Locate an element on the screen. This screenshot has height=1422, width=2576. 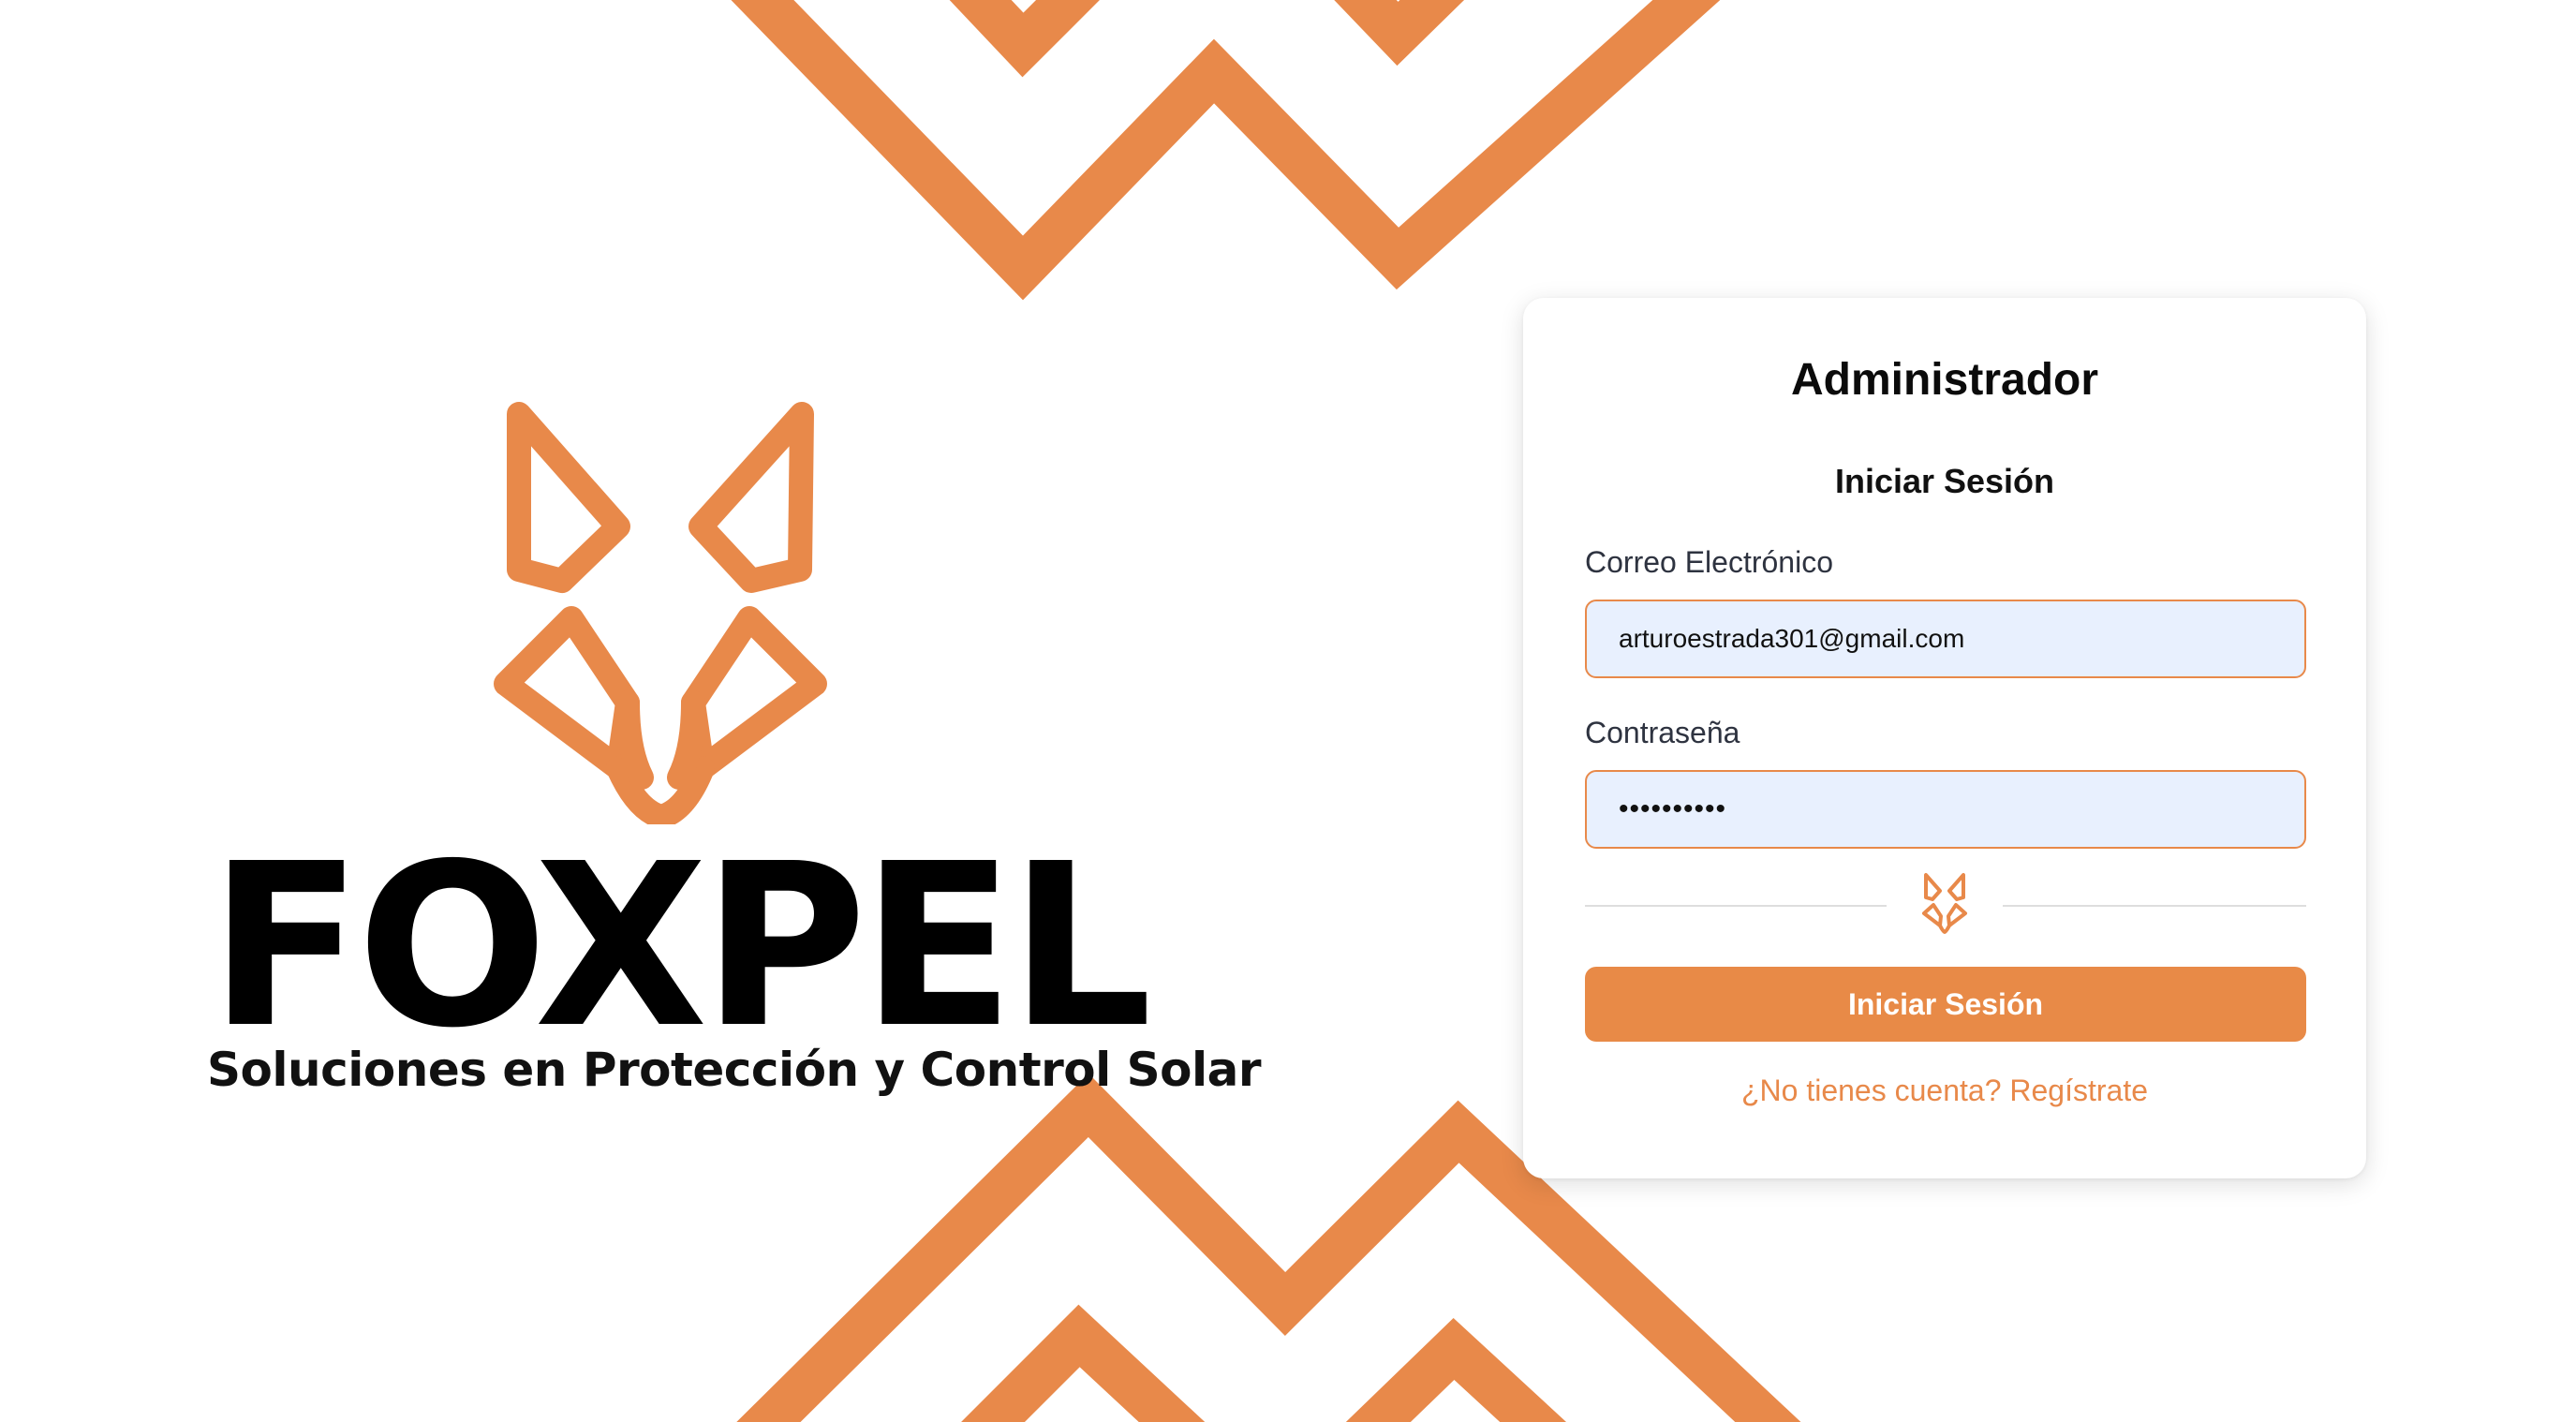
brand-name: FOXPEL is located at coordinates (680, 946).